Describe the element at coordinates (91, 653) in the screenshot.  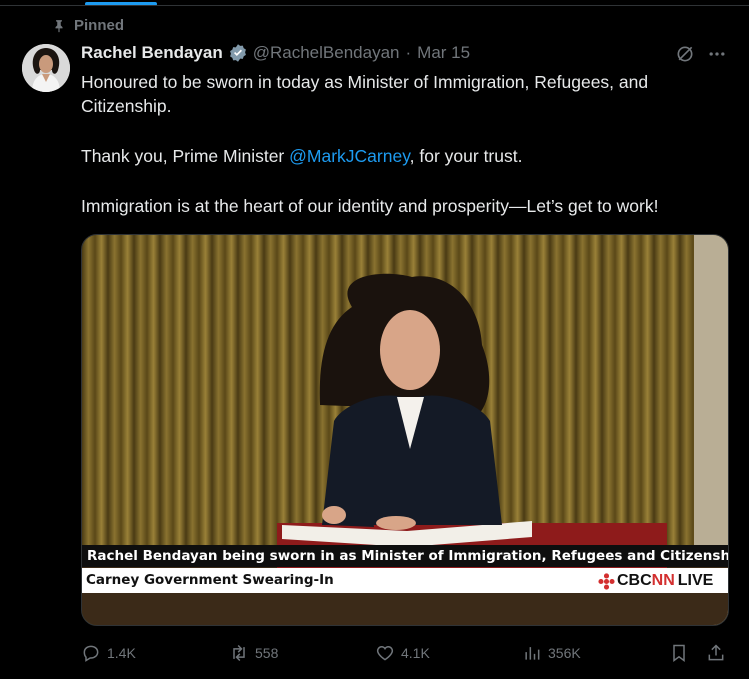
I see `reply-icon` at that location.